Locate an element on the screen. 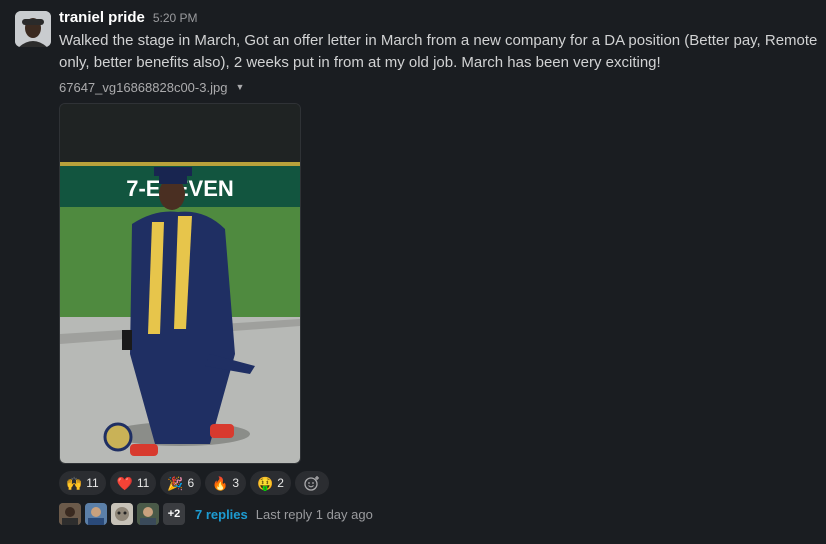  reaction-pill: 🤑 2 is located at coordinates (270, 483).